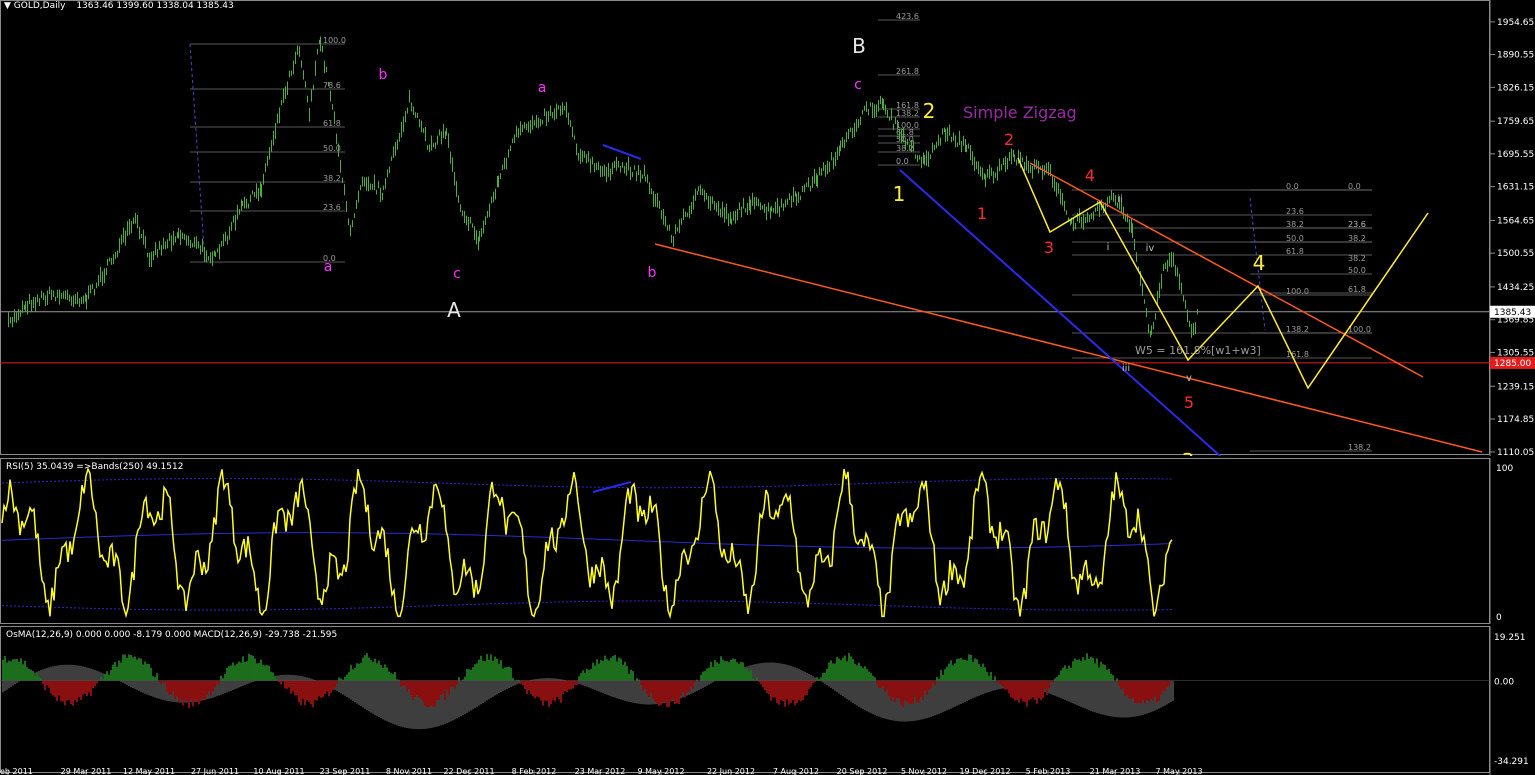 This screenshot has width=1535, height=775. What do you see at coordinates (334, 40) in the screenshot?
I see `fib-left-label: 100.0` at bounding box center [334, 40].